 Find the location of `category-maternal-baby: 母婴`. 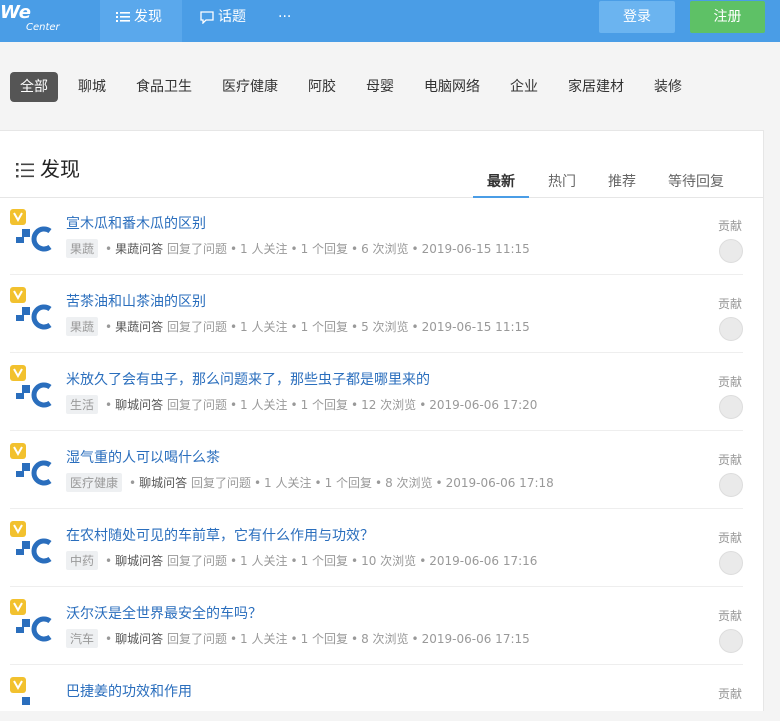

category-maternal-baby: 母婴 is located at coordinates (380, 87).